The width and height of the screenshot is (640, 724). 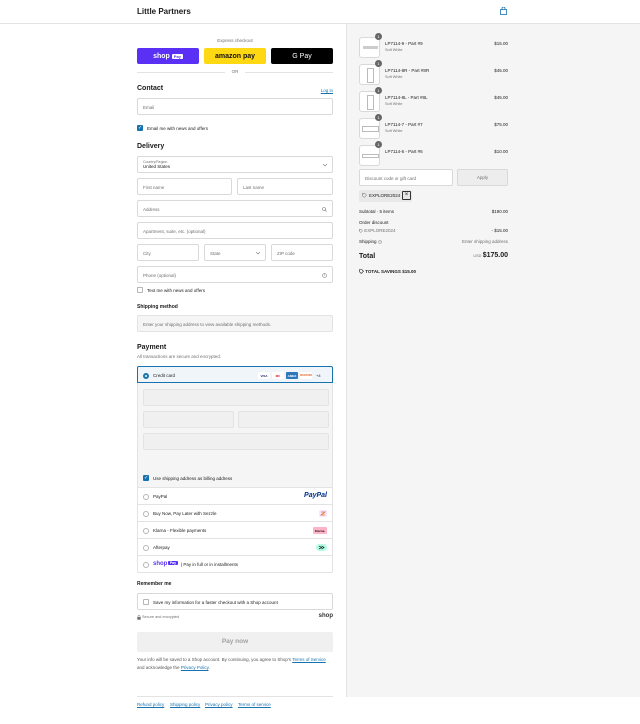 What do you see at coordinates (235, 164) in the screenshot?
I see `country-select: Country/Region United States` at bounding box center [235, 164].